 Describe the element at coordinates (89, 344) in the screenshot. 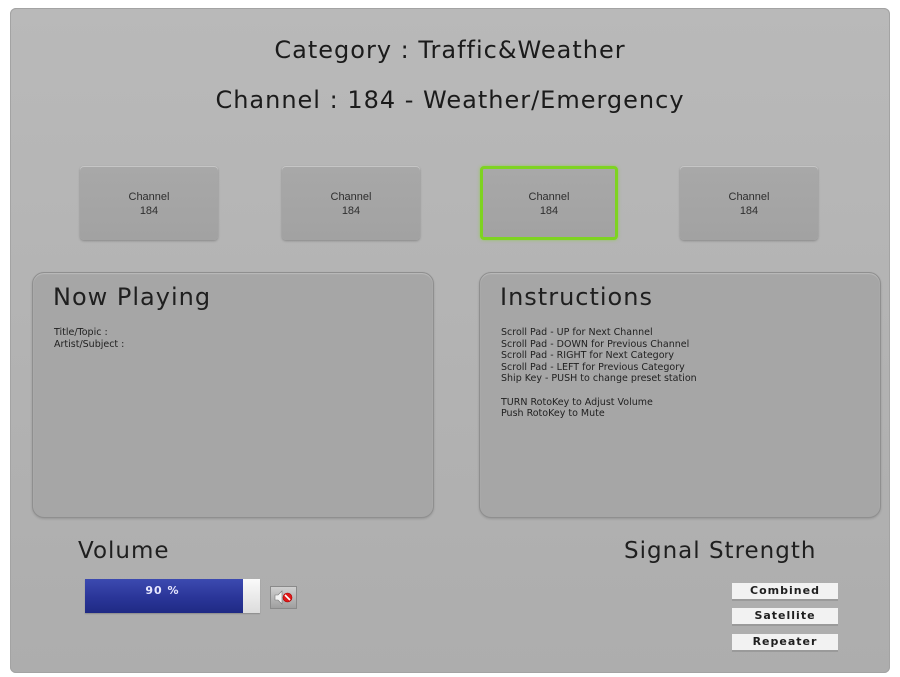

I see `artist-subject-label: Artist/Subject :` at that location.